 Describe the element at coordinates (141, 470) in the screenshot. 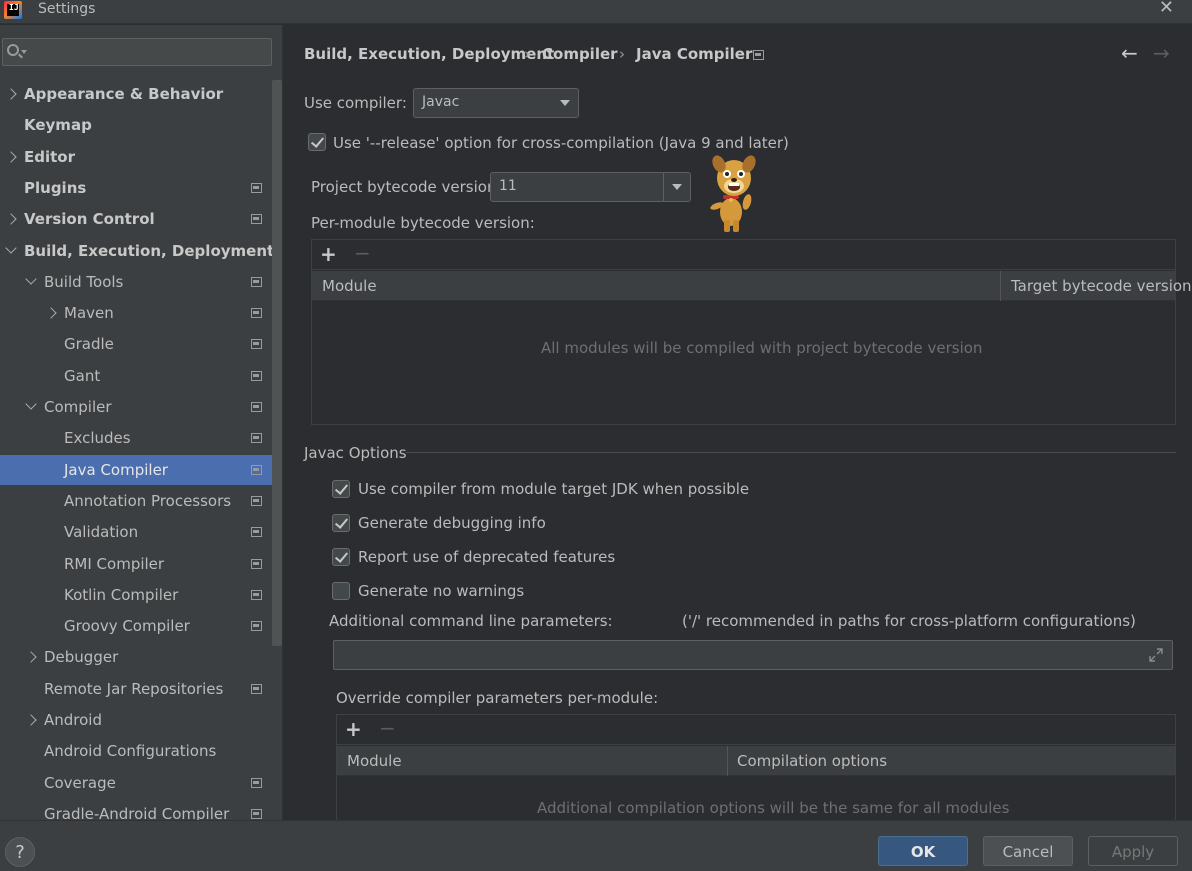

I see `sidebar-item-java-compiler: Java Compiler` at that location.